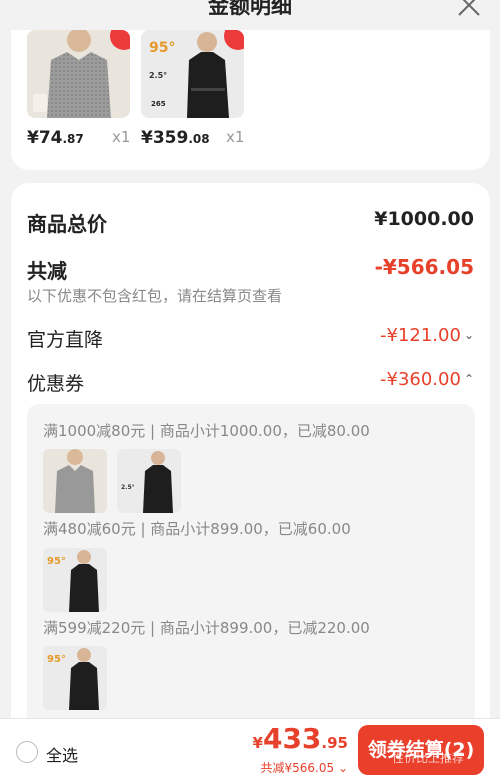  I want to click on select-all-label: 全选, so click(62, 754).